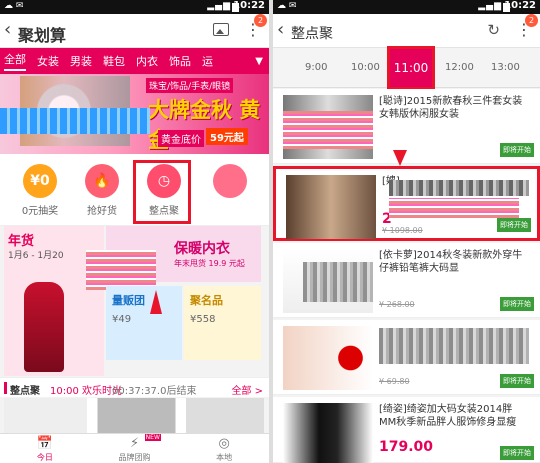 Image resolution: width=540 pixels, height=463 pixels. Describe the element at coordinates (259, 61) in the screenshot. I see `chevron-down-icon: ▼` at that location.